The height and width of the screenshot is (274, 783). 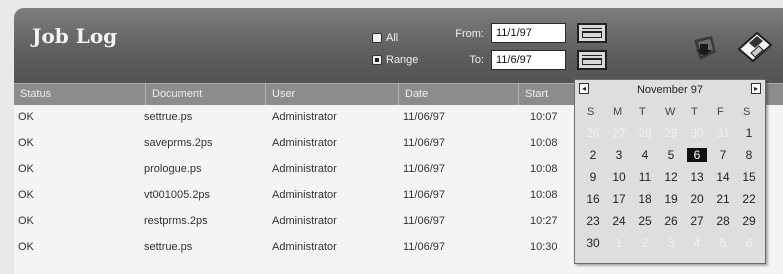 I want to click on column-status: Status, so click(x=80, y=95).